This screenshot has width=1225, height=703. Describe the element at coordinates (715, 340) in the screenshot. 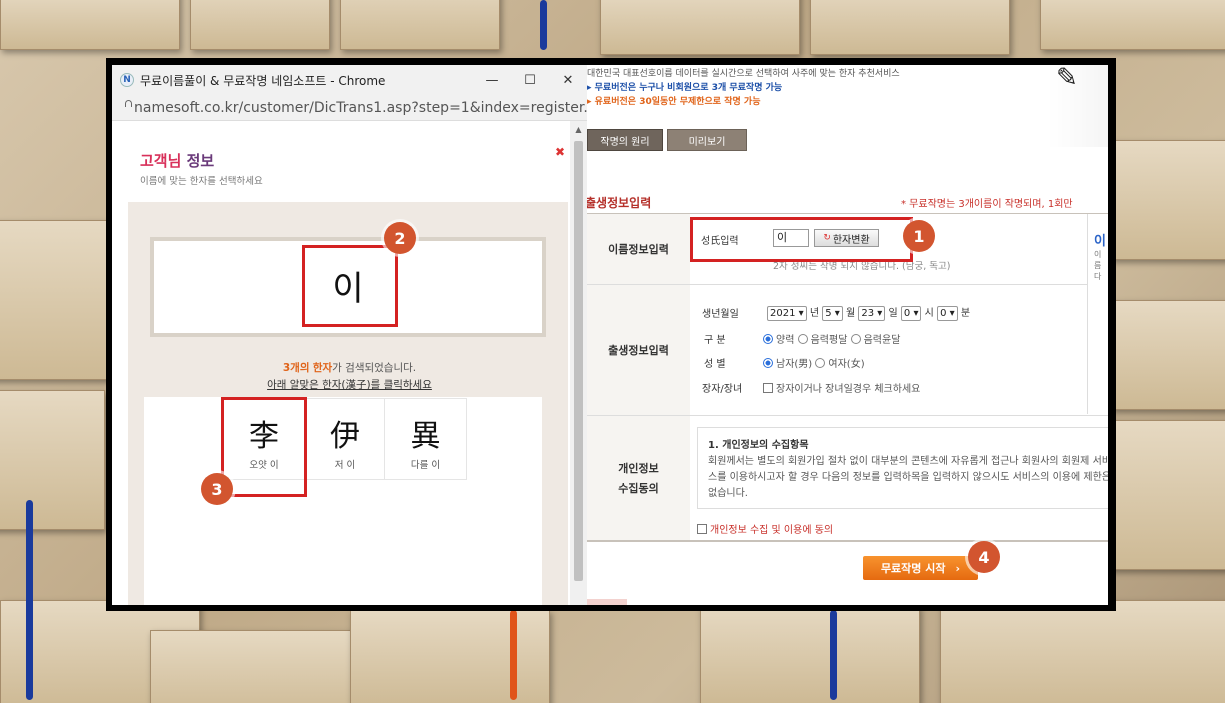

I see `calendar-label: 구 분` at that location.